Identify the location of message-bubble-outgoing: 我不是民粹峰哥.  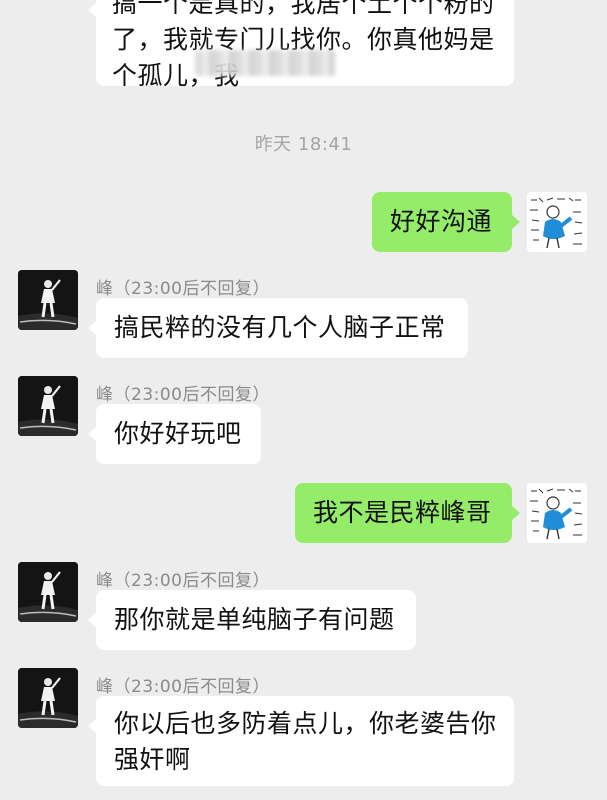
(407, 513).